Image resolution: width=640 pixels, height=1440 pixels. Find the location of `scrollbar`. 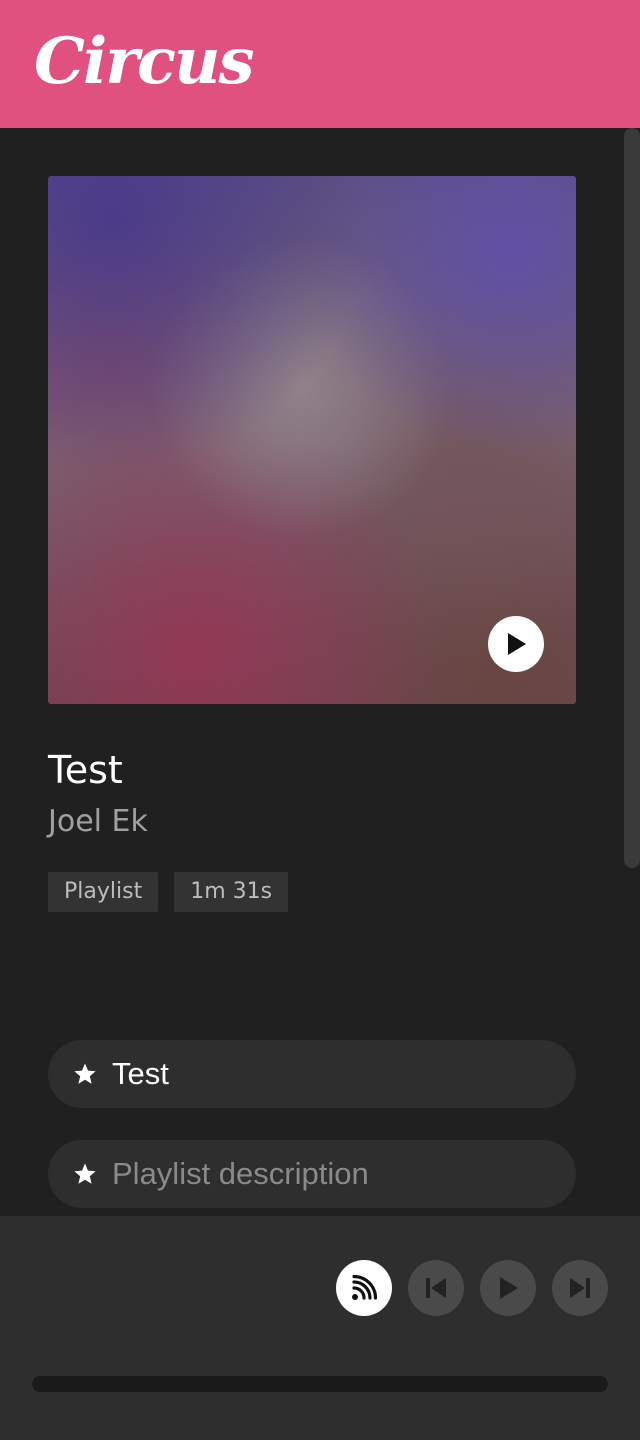

scrollbar is located at coordinates (632, 672).